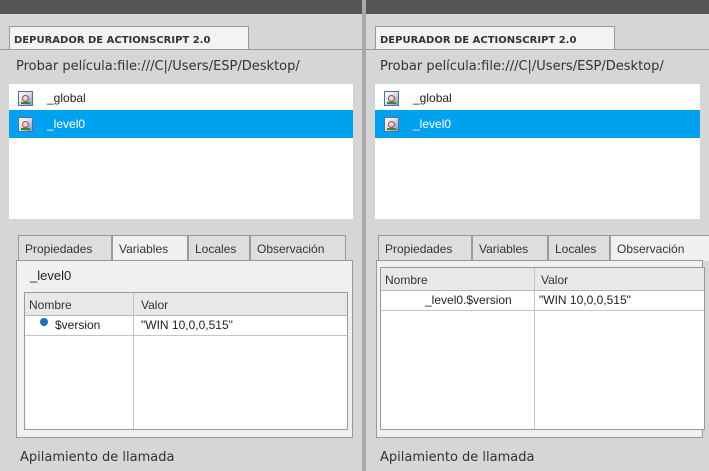 This screenshot has width=709, height=471. What do you see at coordinates (468, 300) in the screenshot?
I see `variable-name: _level0.$version` at bounding box center [468, 300].